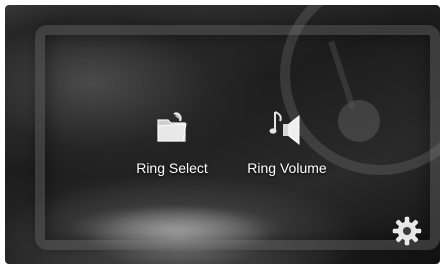 The image size is (445, 269). What do you see at coordinates (172, 168) in the screenshot?
I see `ring-select-label: Ring Select` at bounding box center [172, 168].